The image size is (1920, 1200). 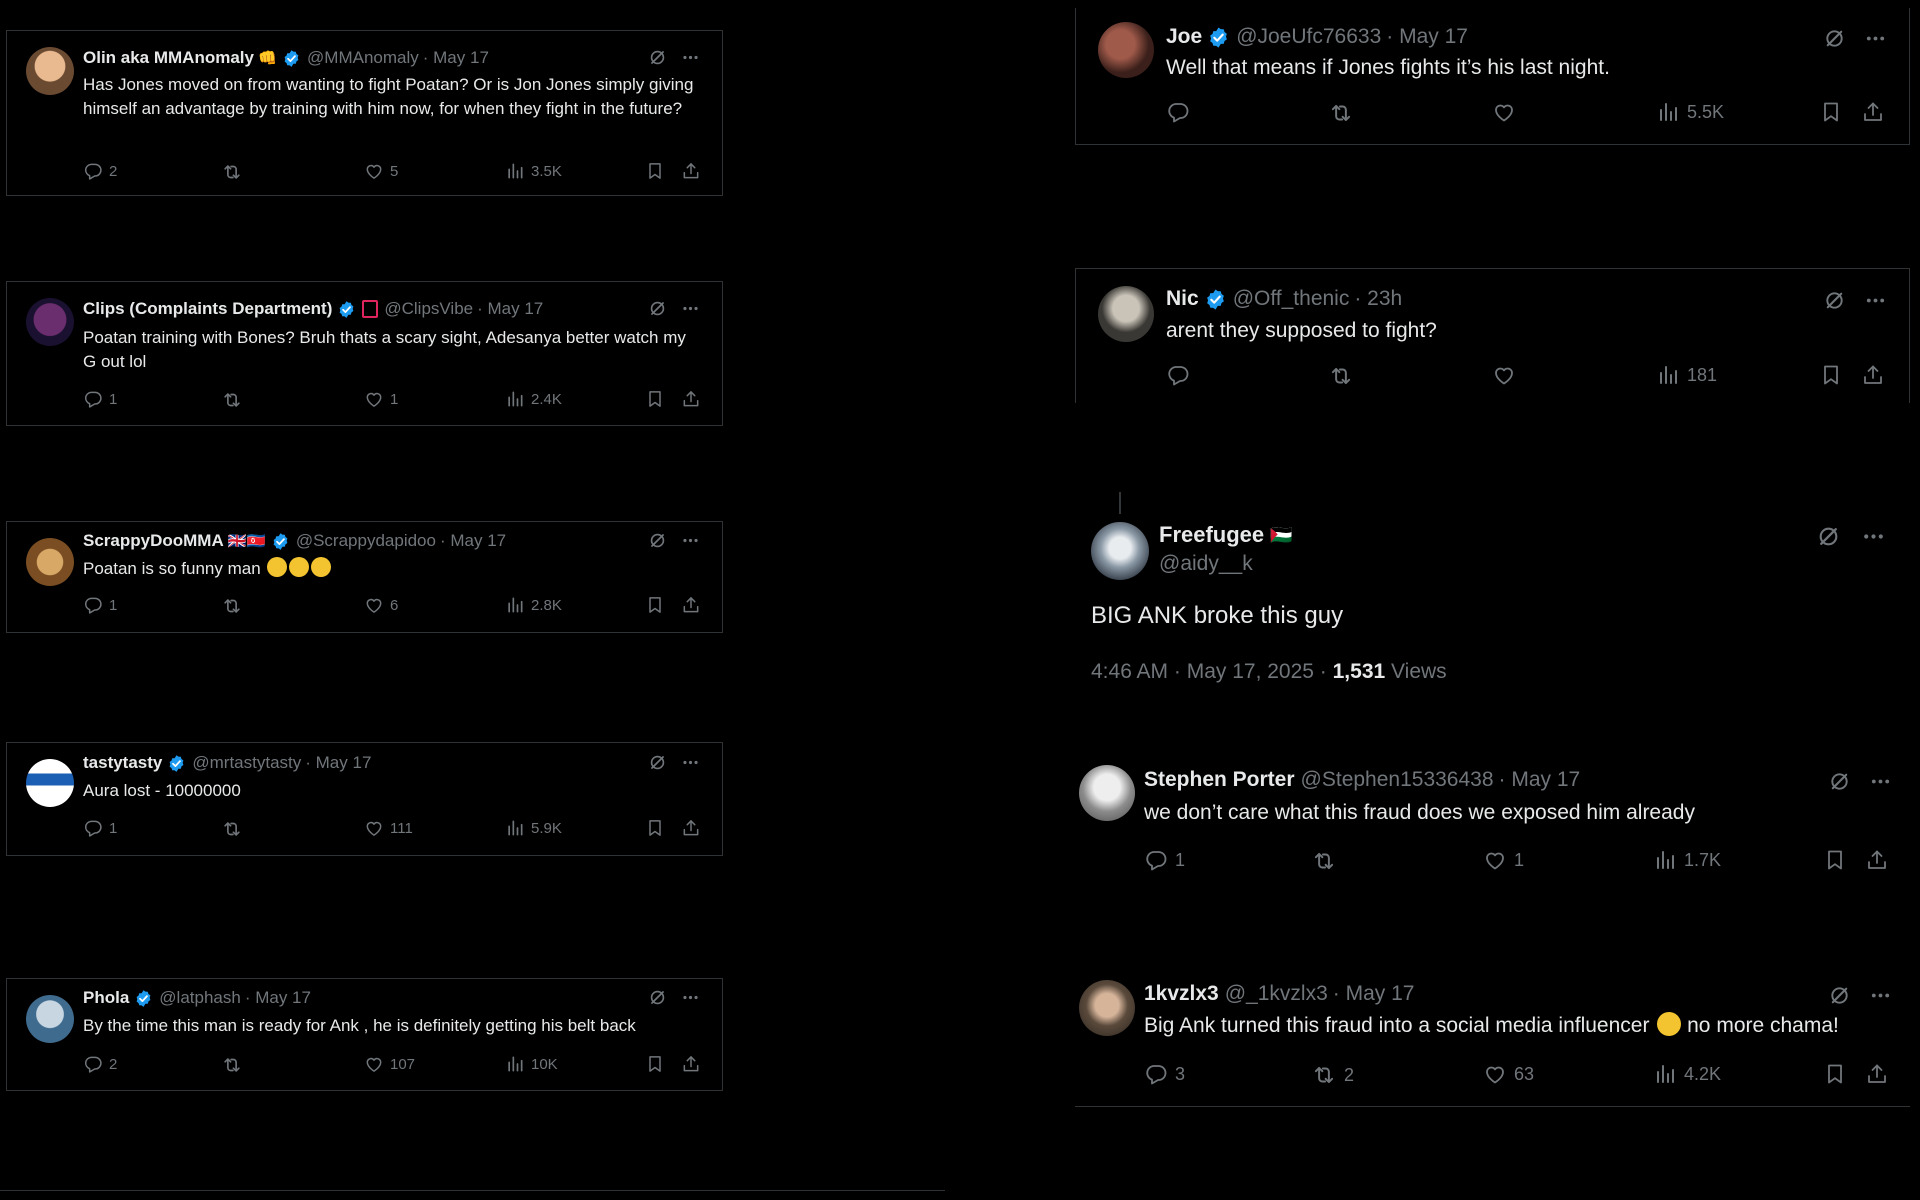 I want to click on retweet-button: 2, so click(x=1332, y=1075).